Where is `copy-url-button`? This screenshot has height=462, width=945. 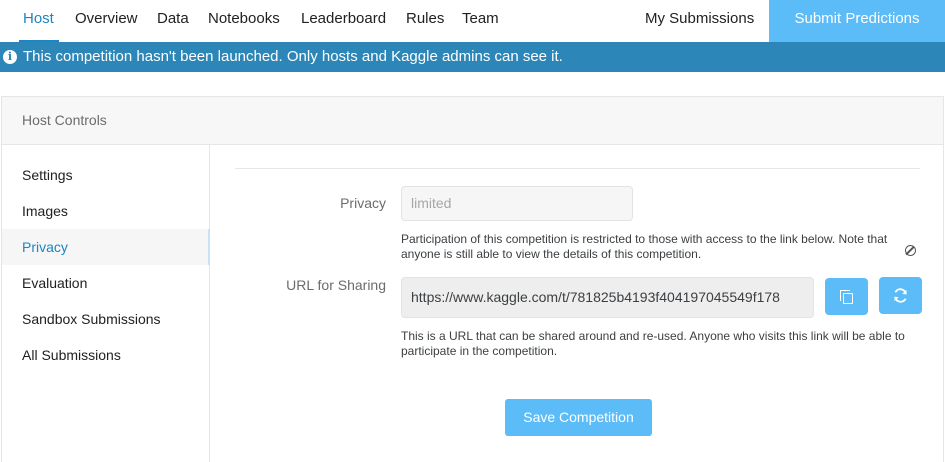 copy-url-button is located at coordinates (846, 296).